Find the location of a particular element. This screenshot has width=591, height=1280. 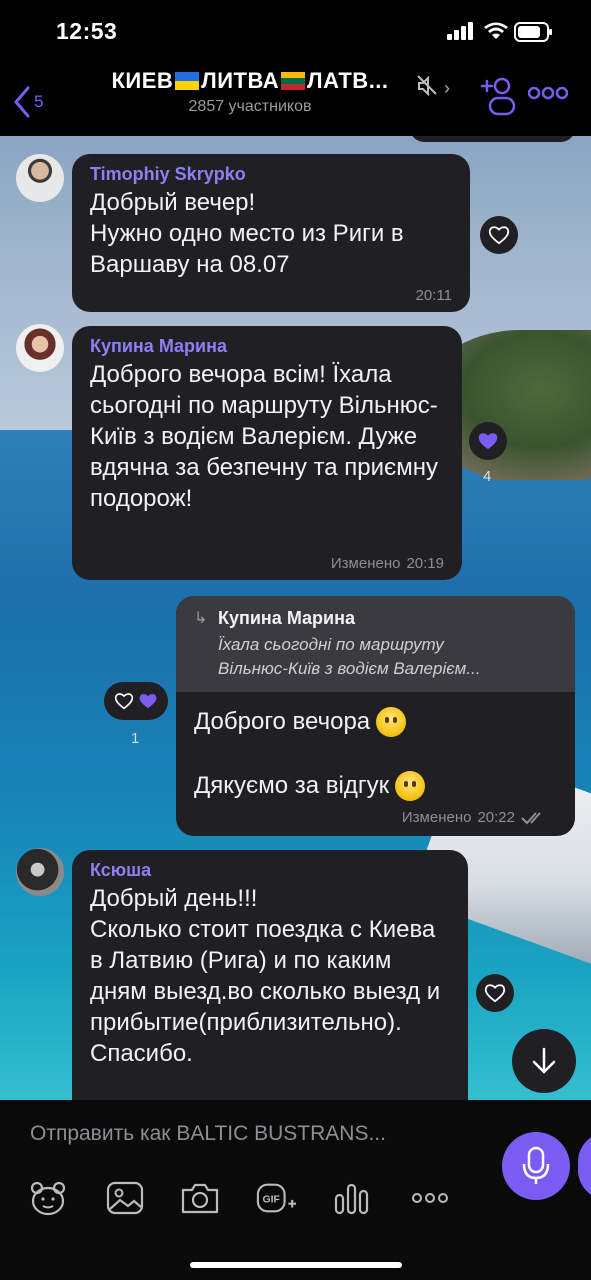

sticker-icon is located at coordinates (48, 1198).